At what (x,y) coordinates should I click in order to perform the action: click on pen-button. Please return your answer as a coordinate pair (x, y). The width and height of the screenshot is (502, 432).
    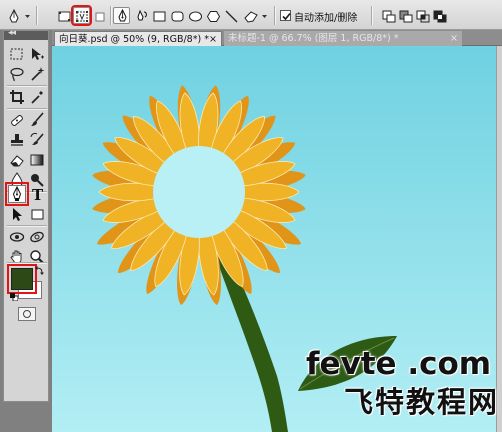
    Looking at the image, I should click on (121, 15).